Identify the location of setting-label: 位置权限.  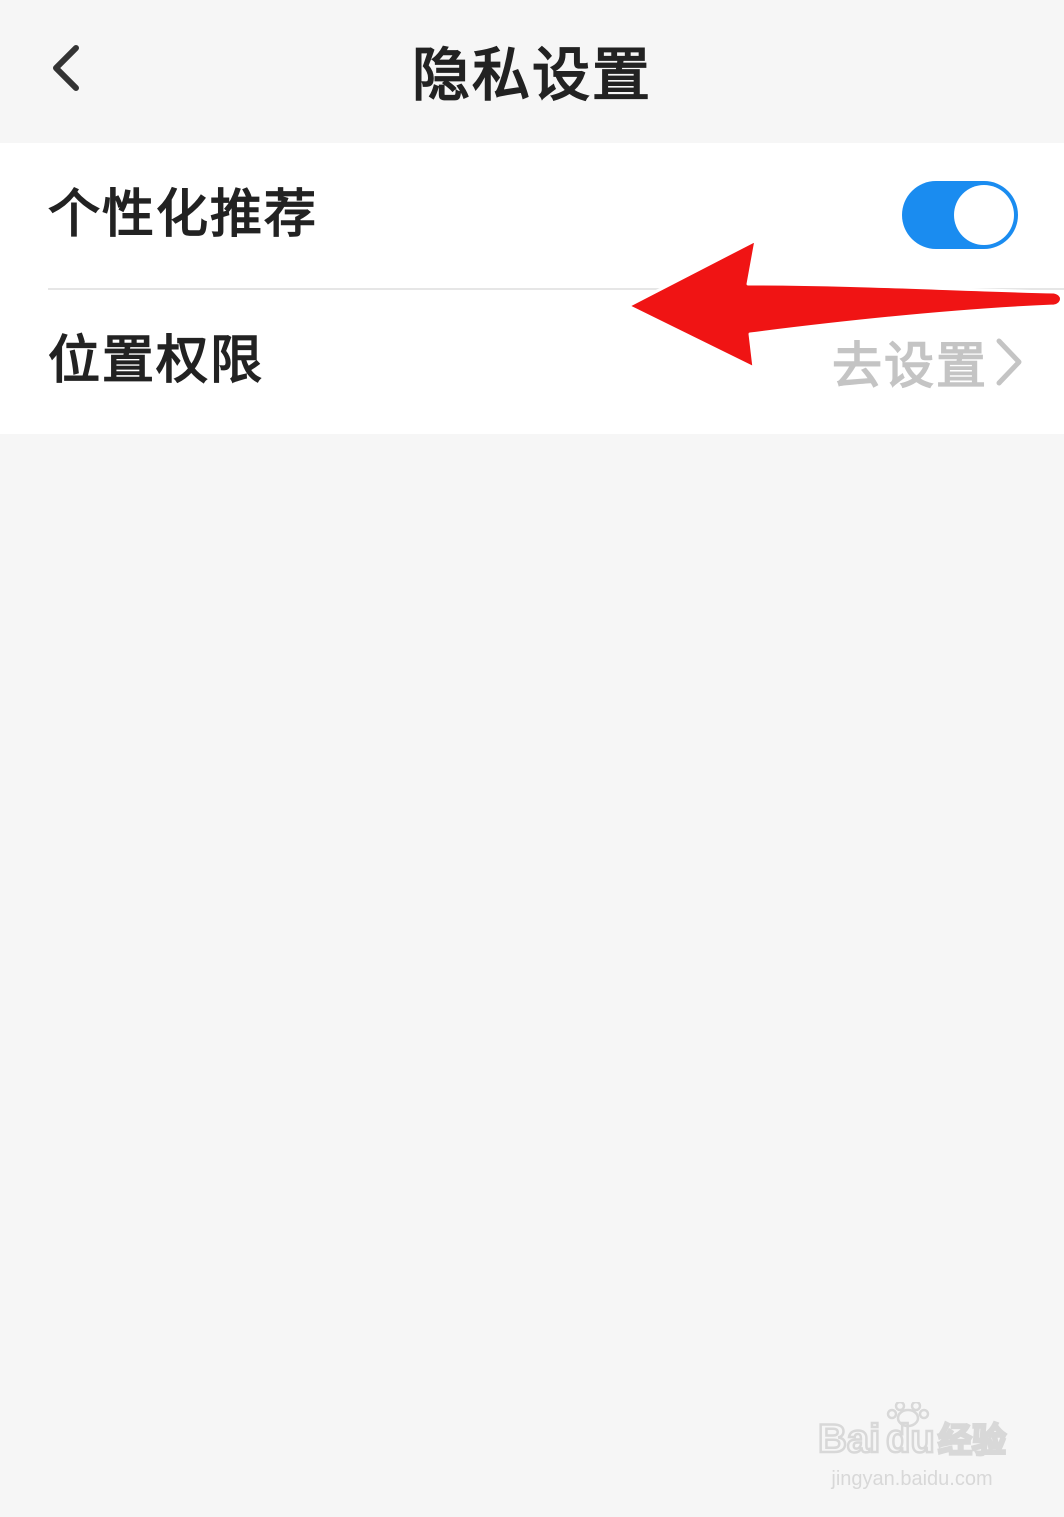
(156, 361).